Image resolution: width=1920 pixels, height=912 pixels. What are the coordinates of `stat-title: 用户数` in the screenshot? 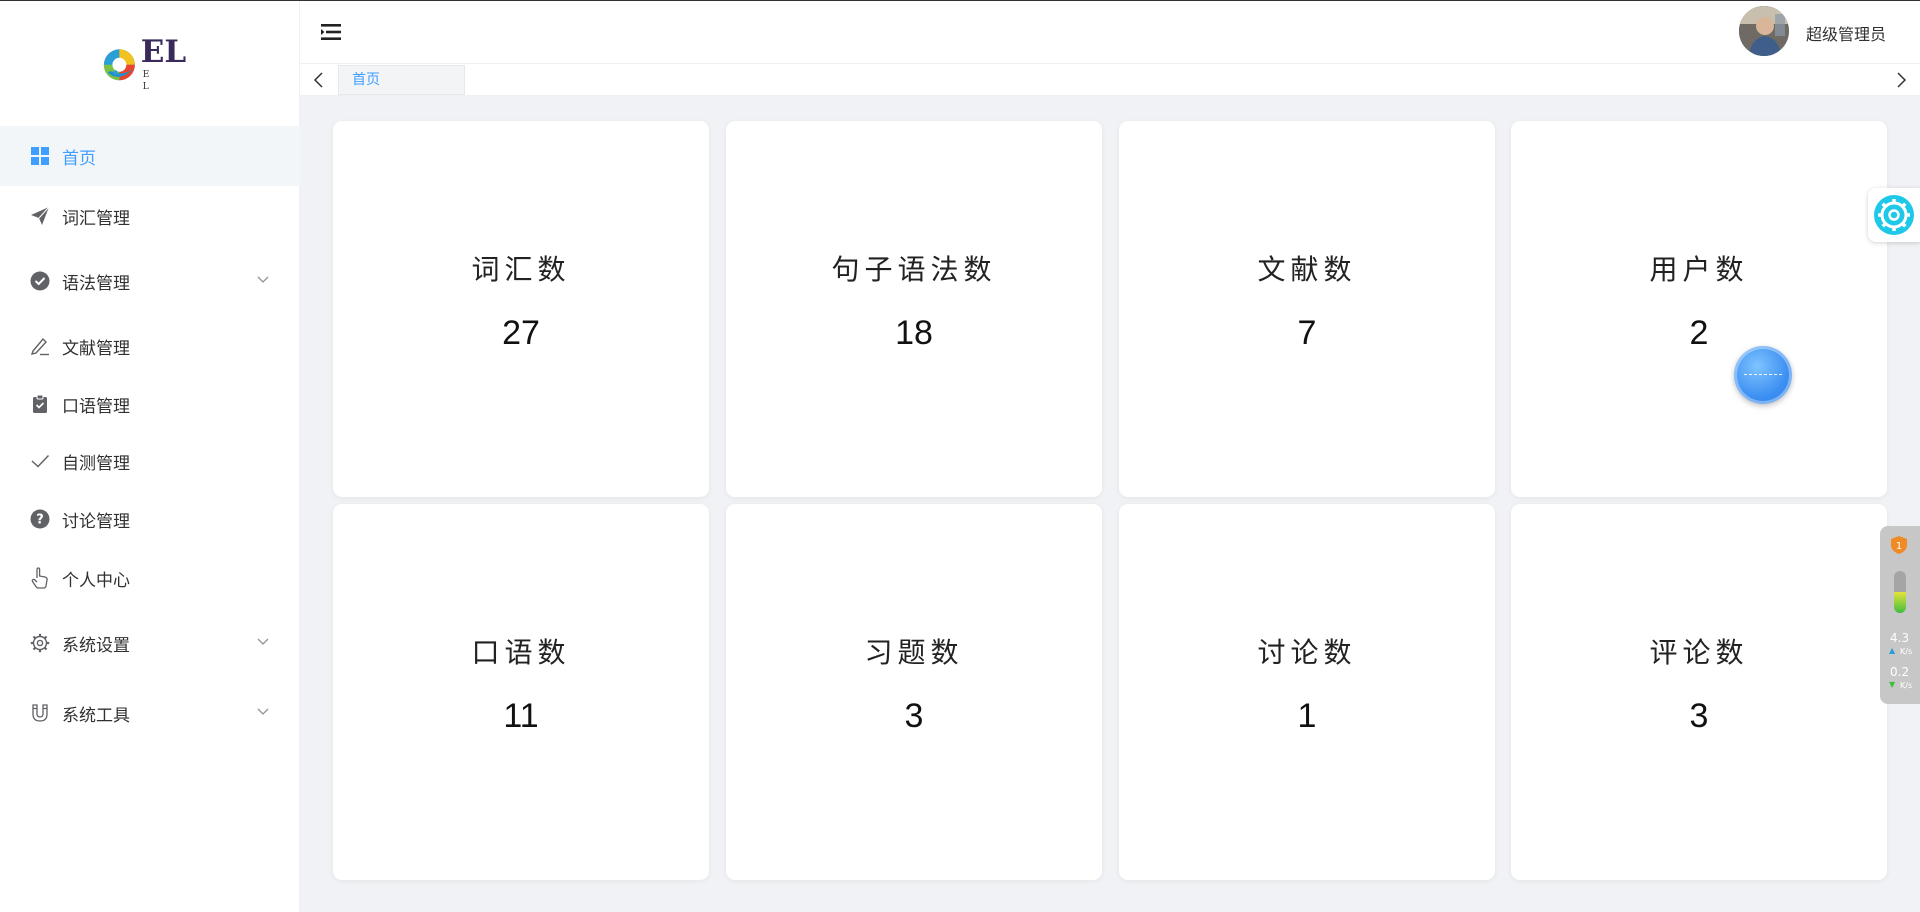 It's located at (1699, 269).